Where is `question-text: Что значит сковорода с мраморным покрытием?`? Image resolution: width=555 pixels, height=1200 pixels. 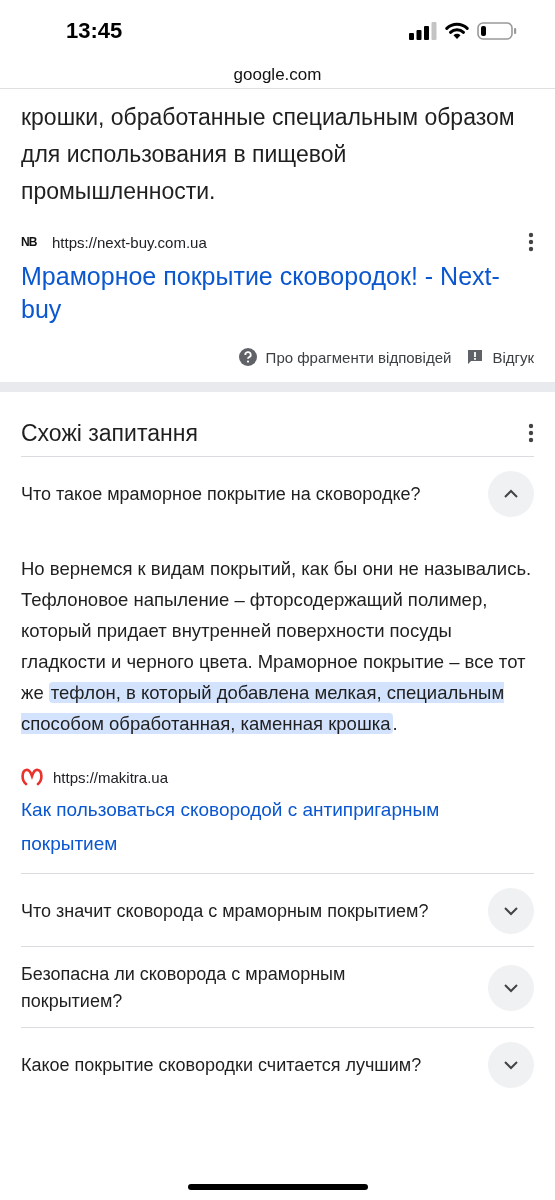 question-text: Что значит сковорода с мраморным покрытием? is located at coordinates (248, 911).